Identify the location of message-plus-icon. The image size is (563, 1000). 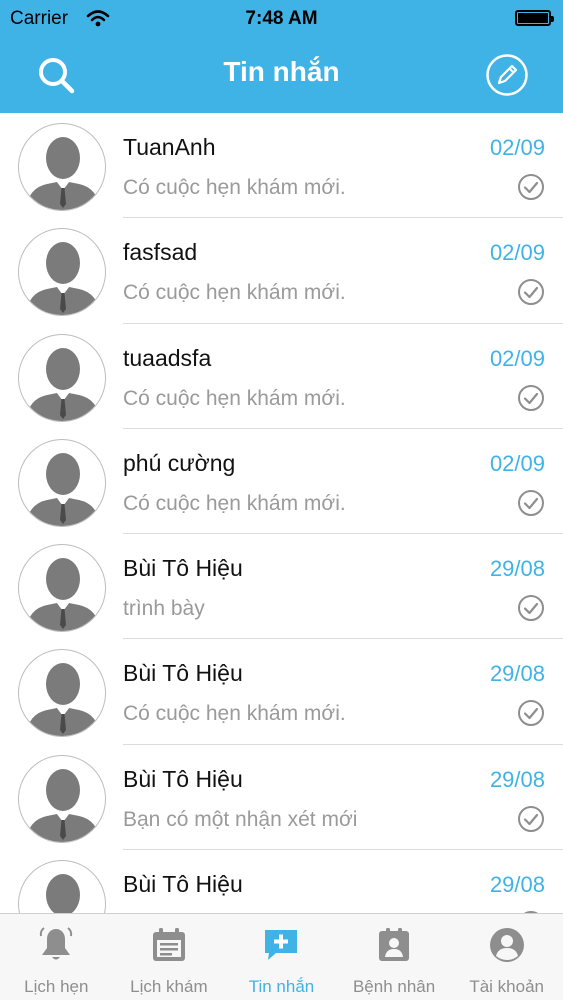
(281, 945).